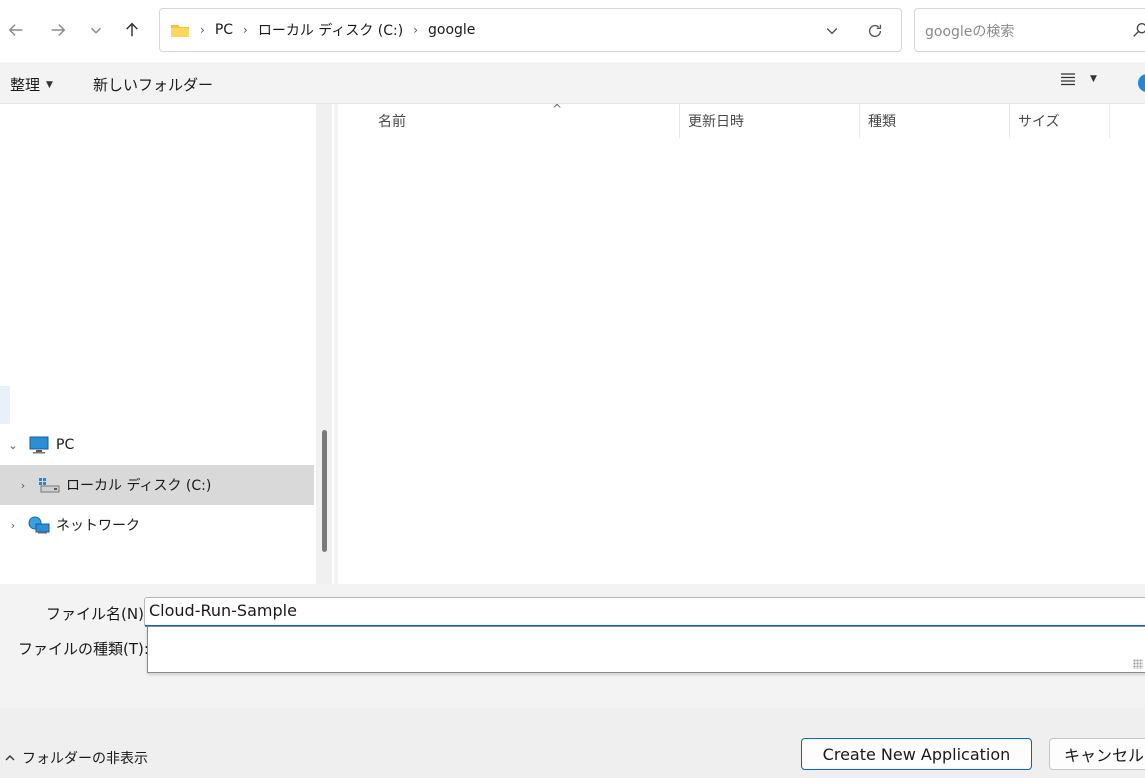 The image size is (1145, 778). I want to click on drive-icon, so click(49, 485).